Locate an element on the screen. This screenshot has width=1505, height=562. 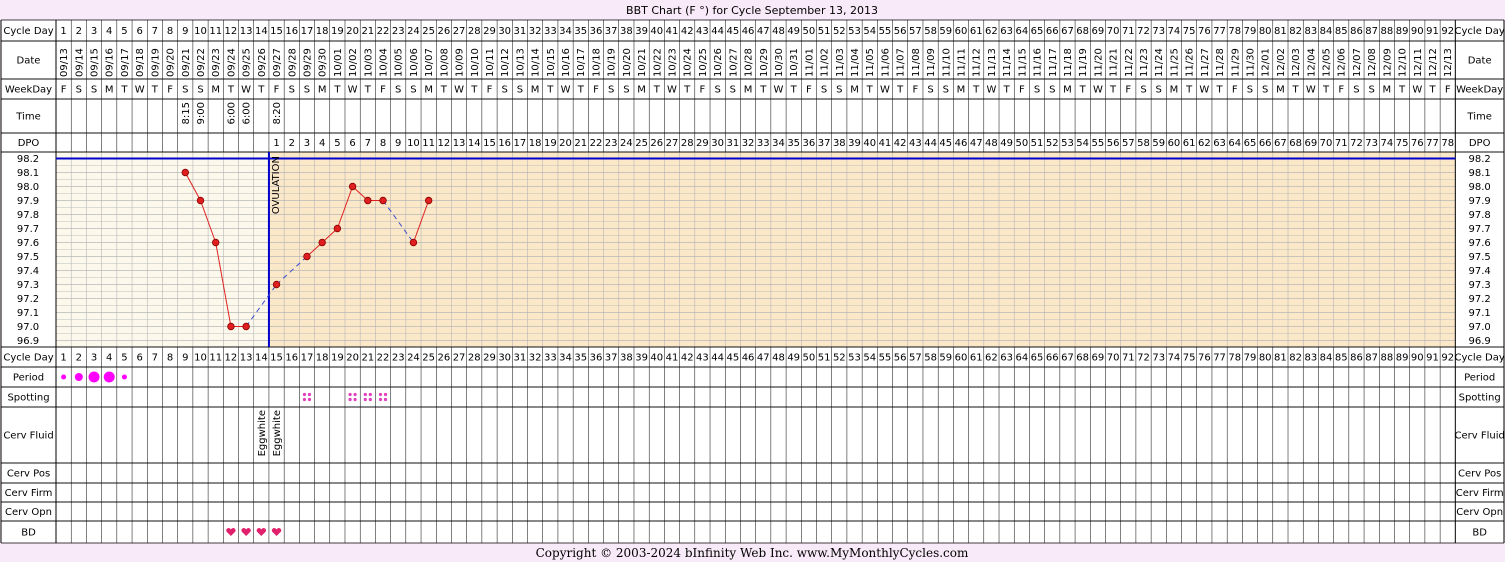
cycle-day-number: 85 is located at coordinates (1341, 358).